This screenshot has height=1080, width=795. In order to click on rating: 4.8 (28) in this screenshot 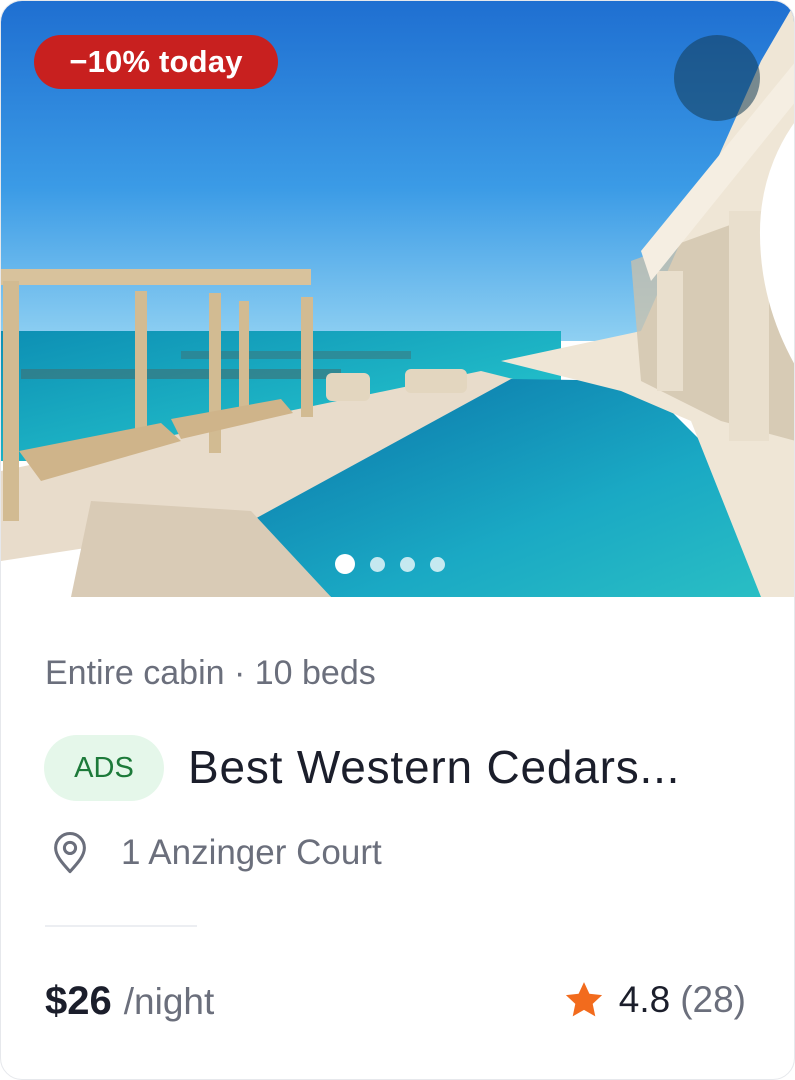, I will do `click(654, 1000)`.